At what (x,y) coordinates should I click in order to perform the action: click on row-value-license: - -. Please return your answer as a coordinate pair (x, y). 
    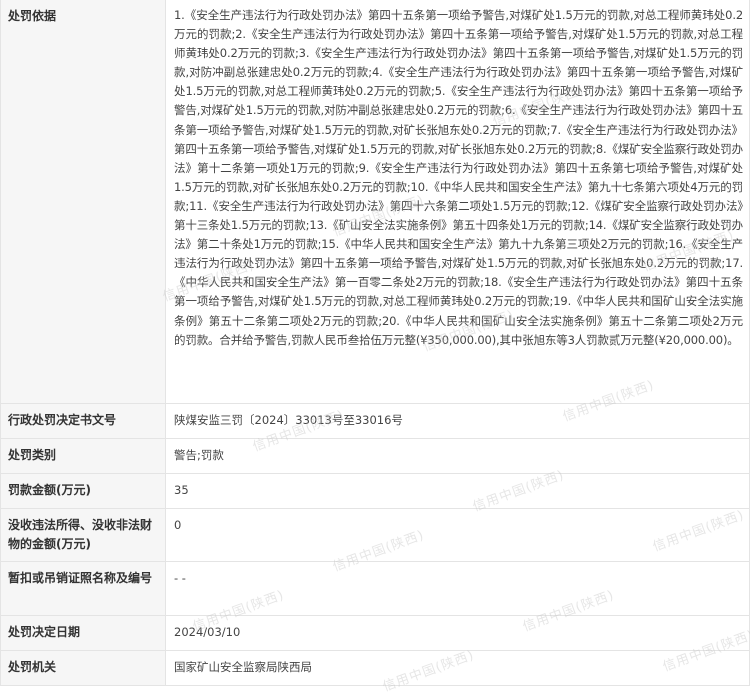
    Looking at the image, I should click on (457, 588).